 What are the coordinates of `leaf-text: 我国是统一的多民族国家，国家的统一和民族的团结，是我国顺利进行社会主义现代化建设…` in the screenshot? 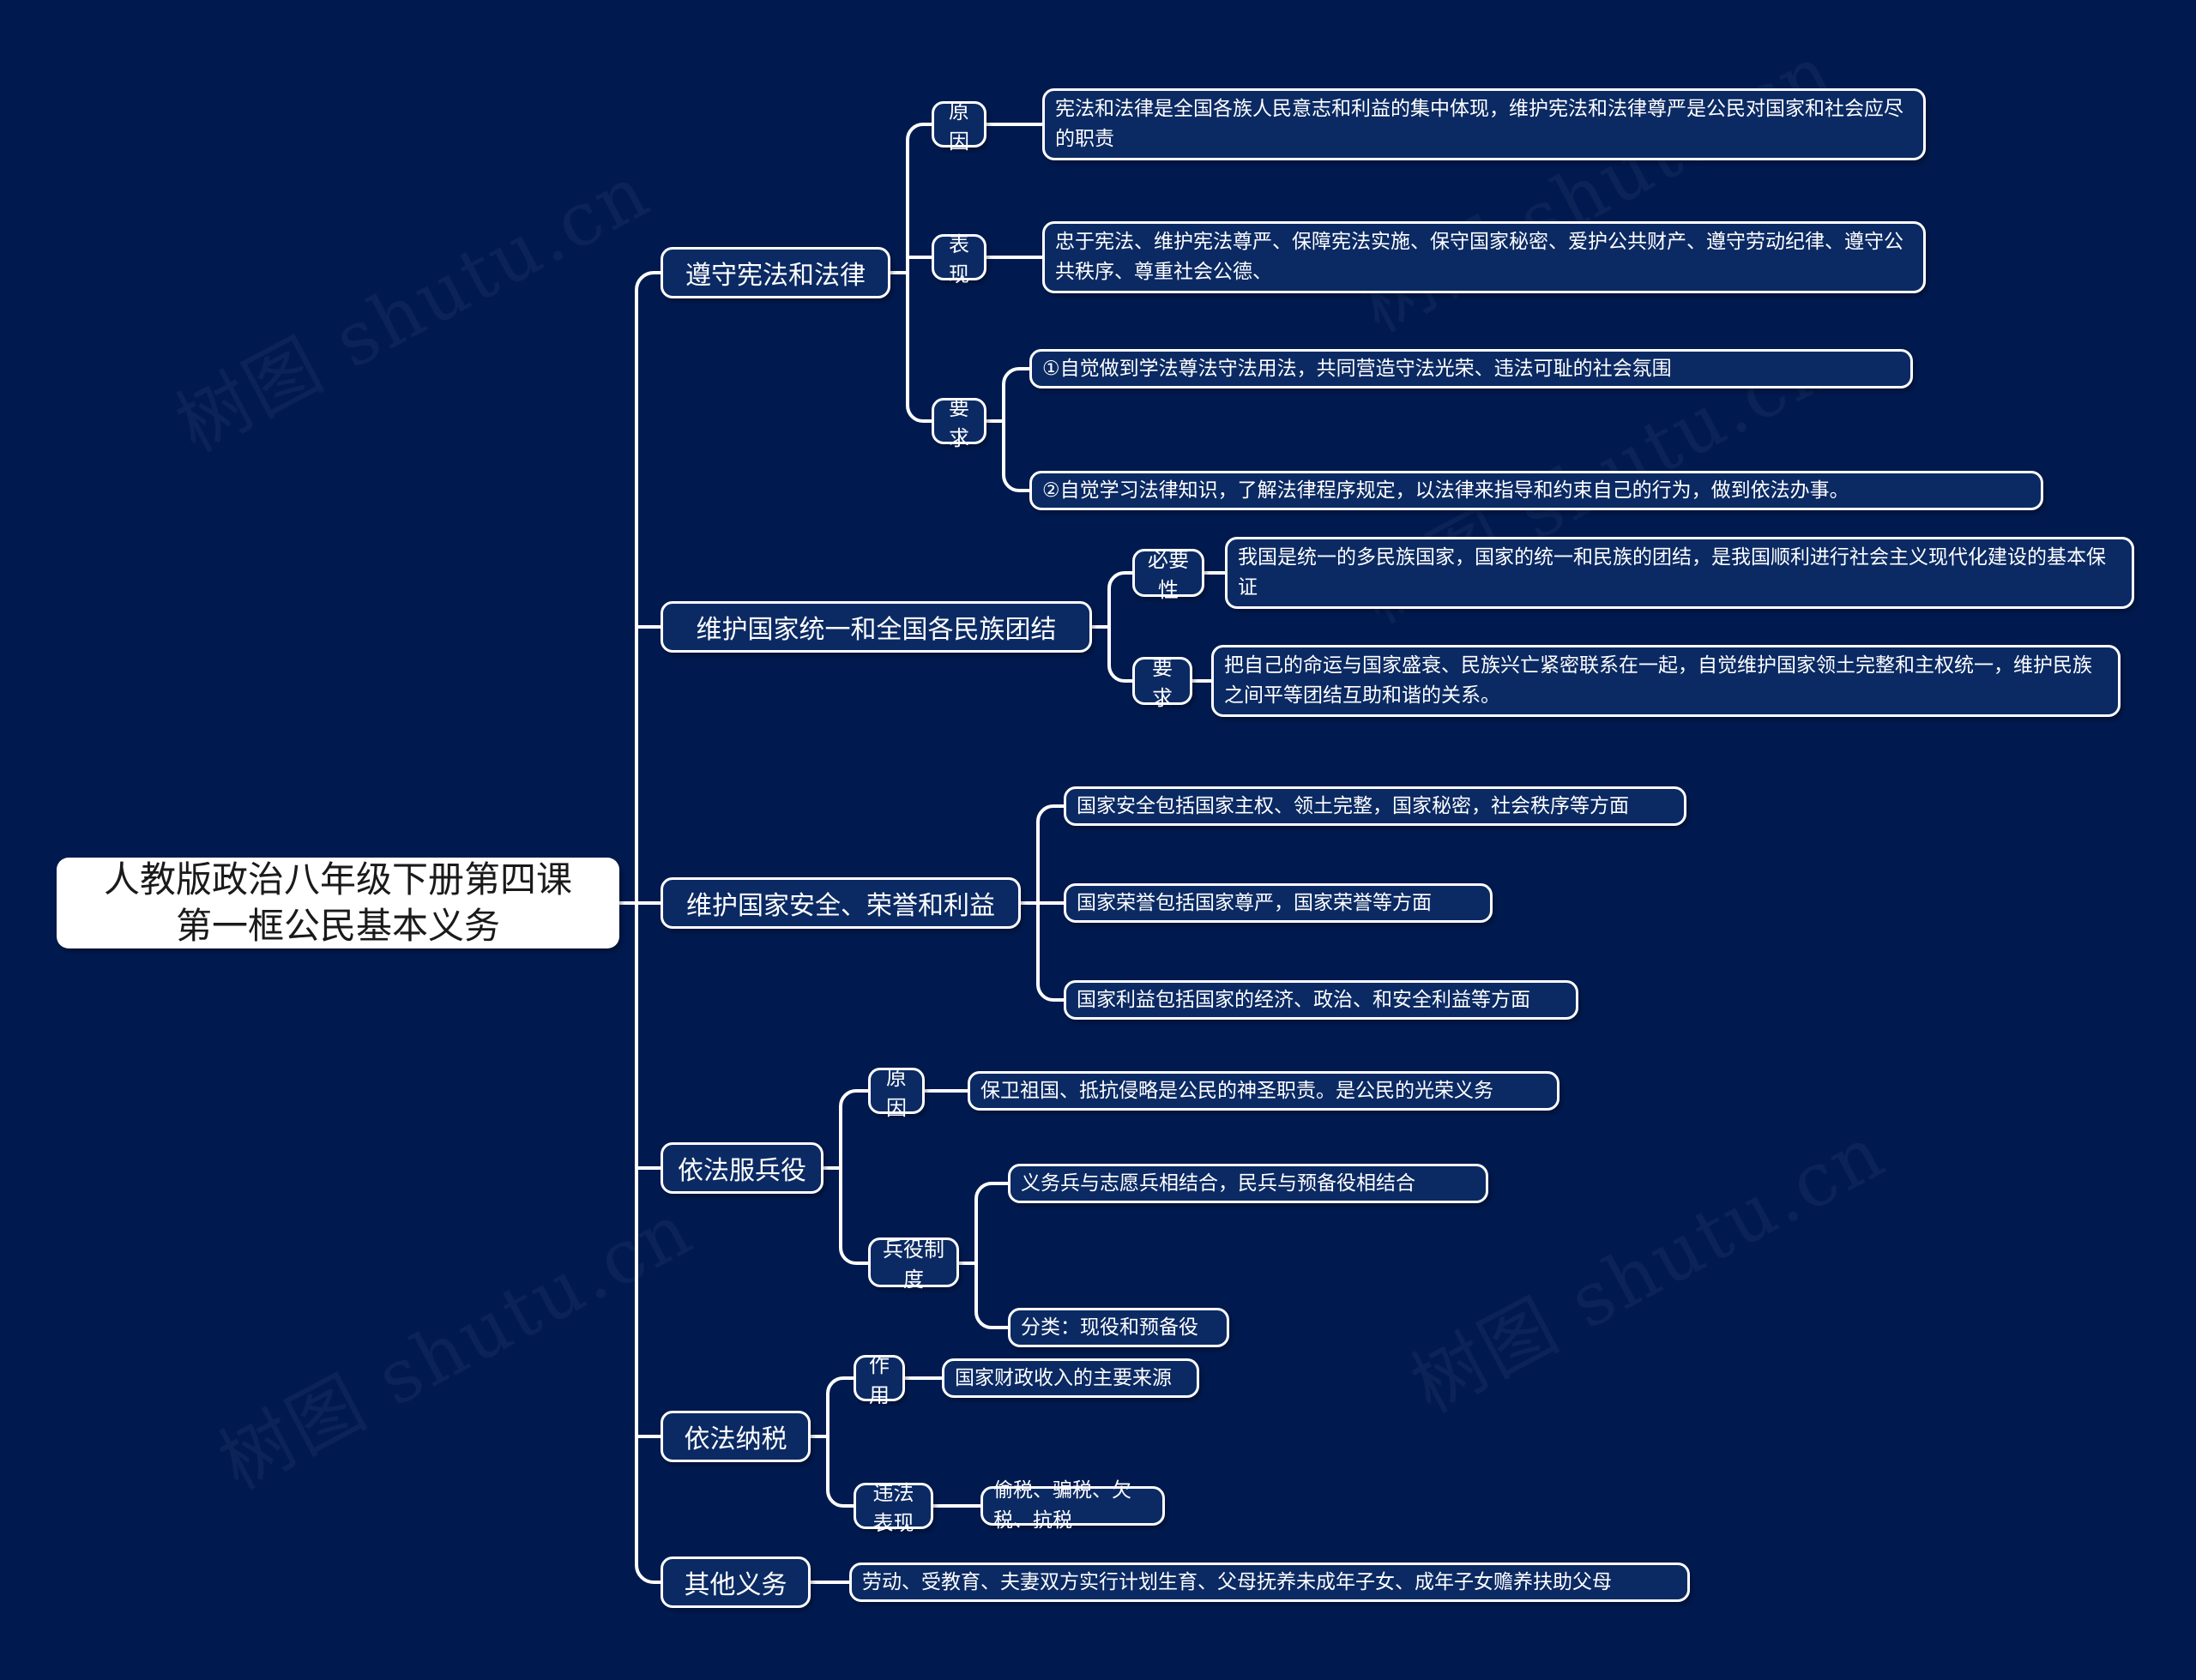 It's located at (1672, 572).